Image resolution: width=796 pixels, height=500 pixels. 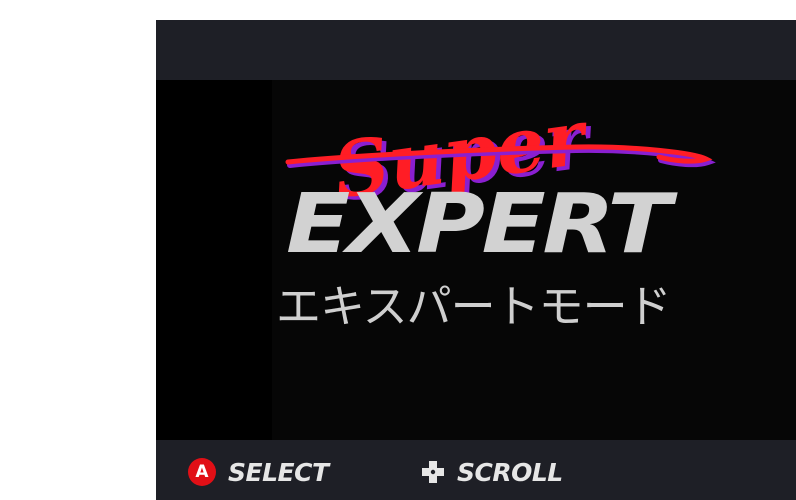 What do you see at coordinates (510, 472) in the screenshot?
I see `scroll-label: SCROLL` at bounding box center [510, 472].